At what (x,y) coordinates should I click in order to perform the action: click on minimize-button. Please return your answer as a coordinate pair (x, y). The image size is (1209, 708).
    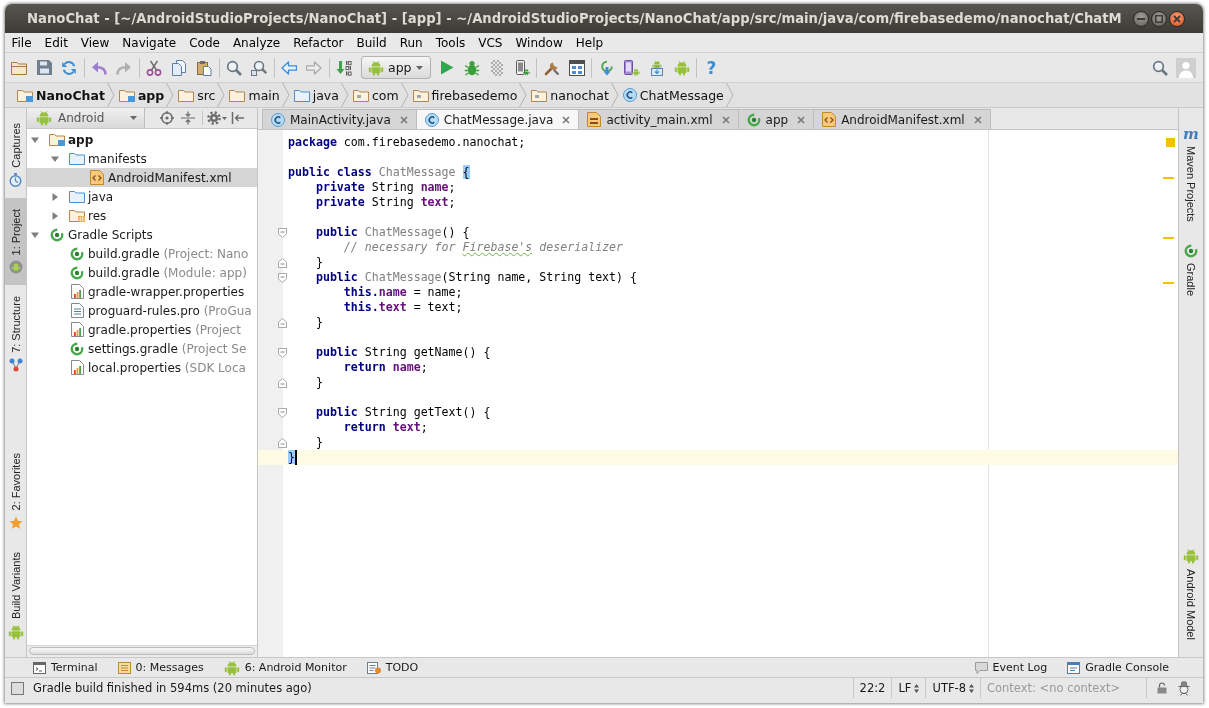
    Looking at the image, I should click on (1141, 18).